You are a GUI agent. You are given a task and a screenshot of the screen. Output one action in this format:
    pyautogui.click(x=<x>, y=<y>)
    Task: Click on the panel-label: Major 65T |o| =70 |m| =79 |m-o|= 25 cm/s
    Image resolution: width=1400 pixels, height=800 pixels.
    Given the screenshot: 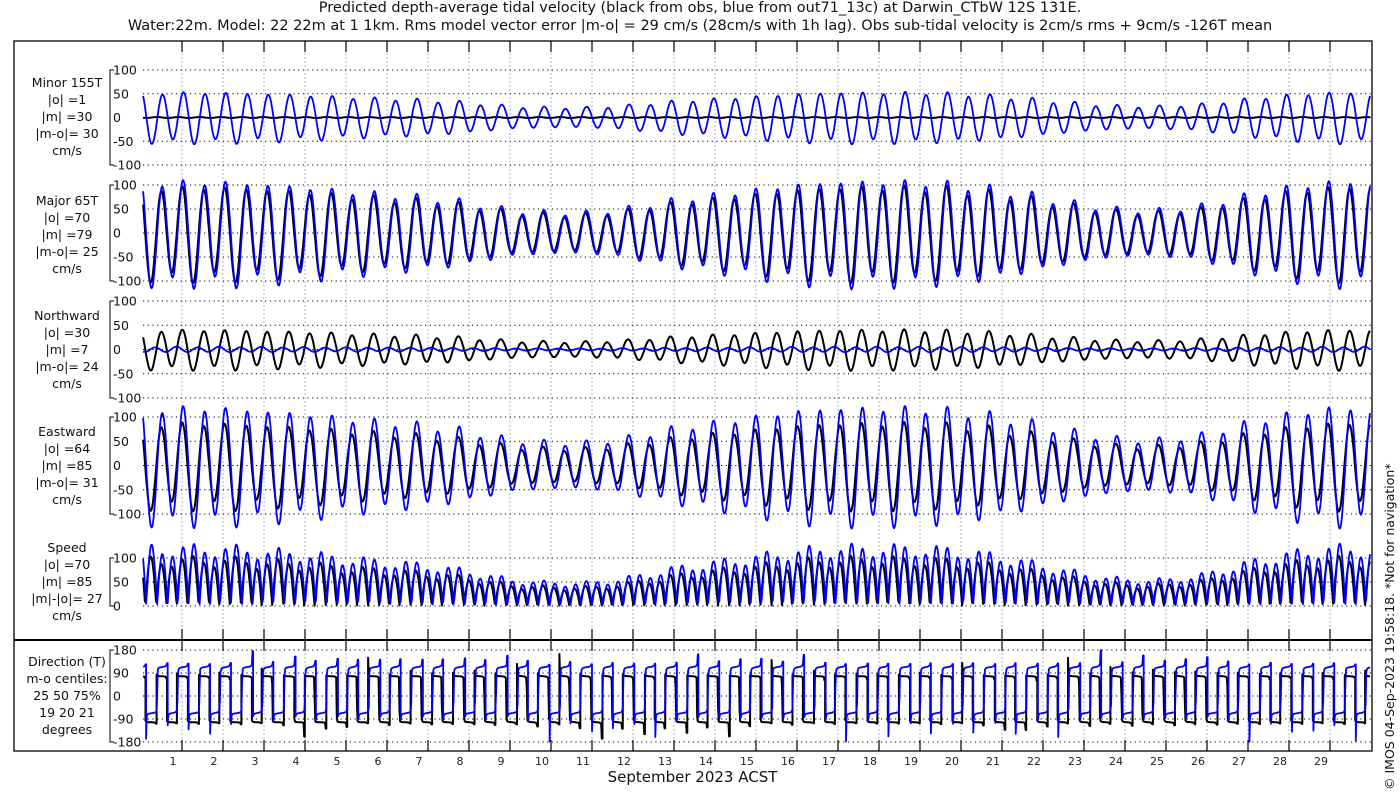 What is the action you would take?
    pyautogui.click(x=67, y=234)
    